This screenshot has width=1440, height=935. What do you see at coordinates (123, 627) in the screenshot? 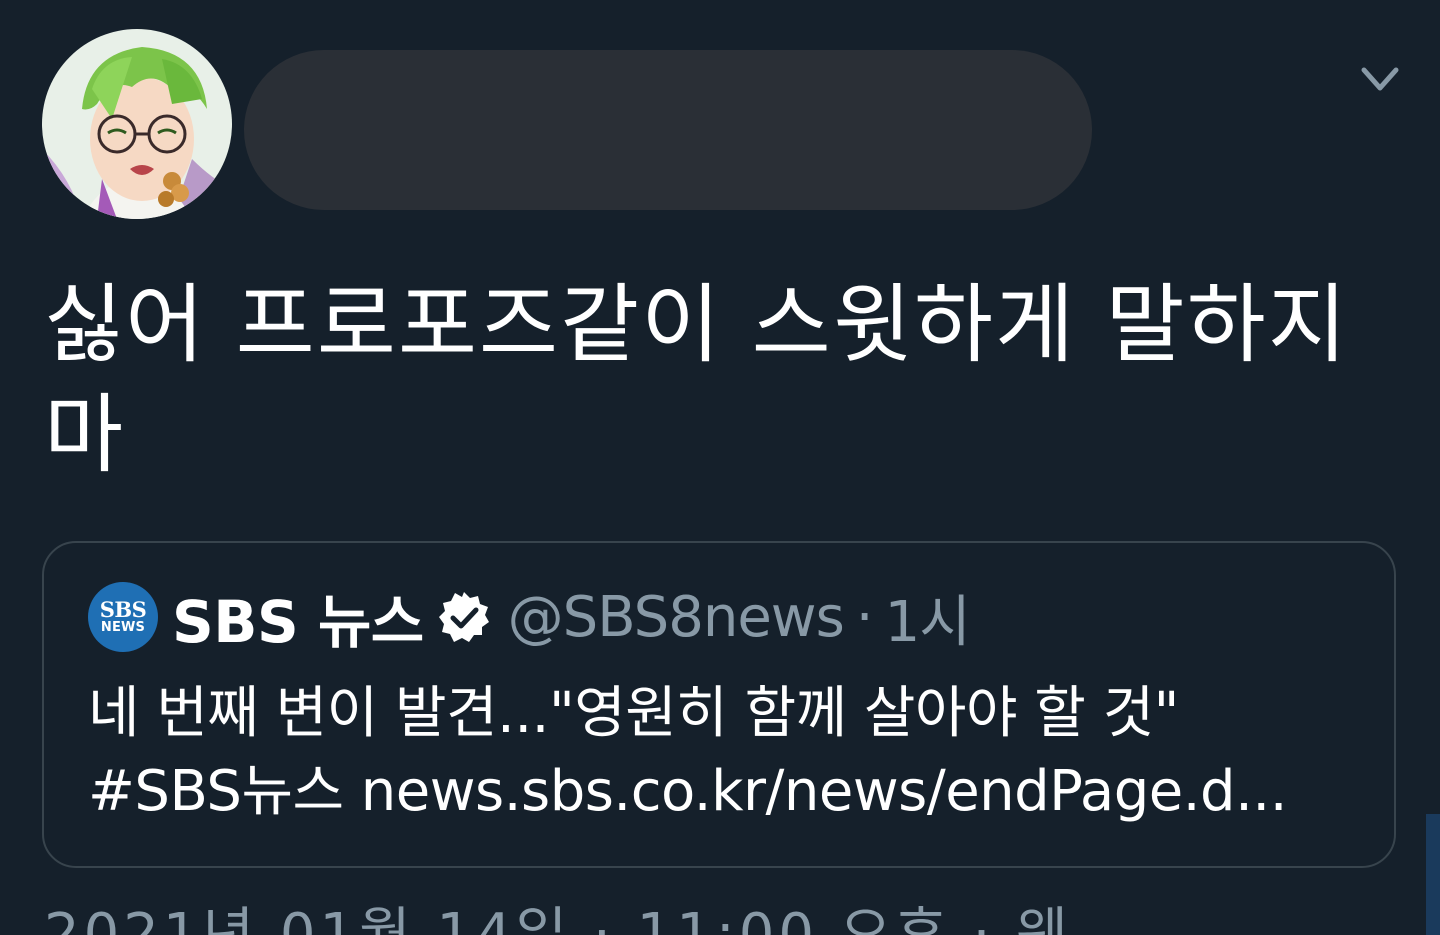
I see `sbs-logo-subtext: NEWS` at bounding box center [123, 627].